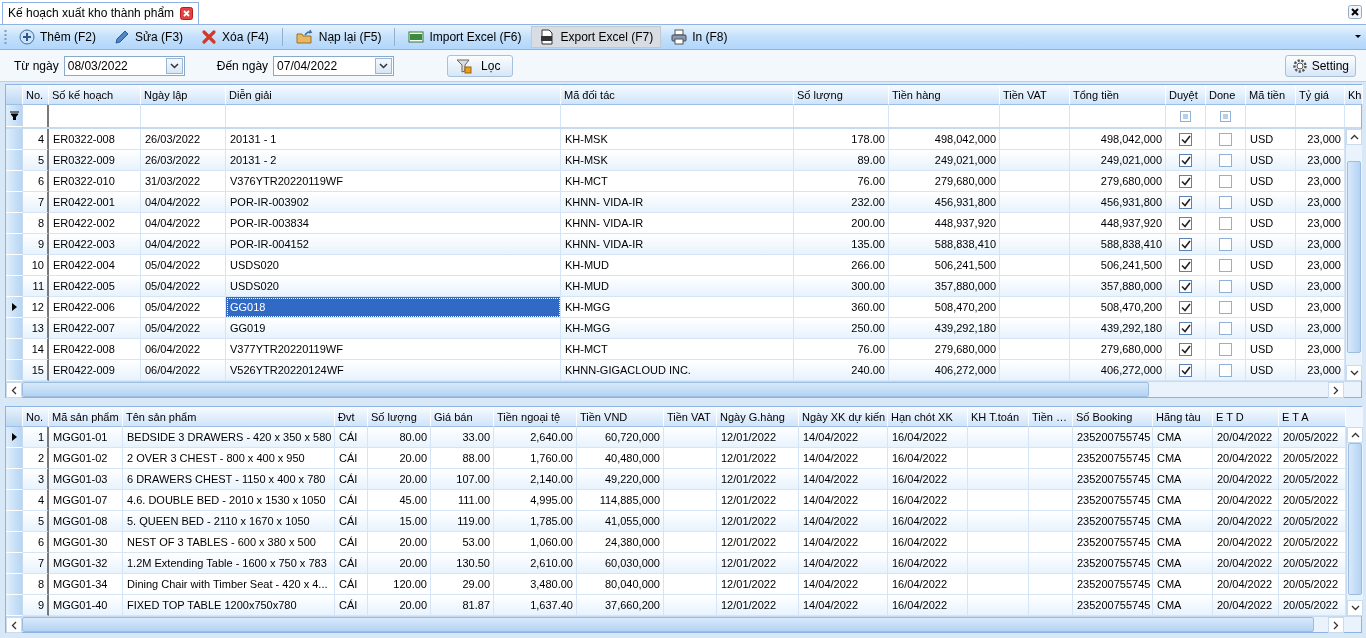 This screenshot has width=1366, height=638. I want to click on column-header: Tiền hàng, so click(944, 95).